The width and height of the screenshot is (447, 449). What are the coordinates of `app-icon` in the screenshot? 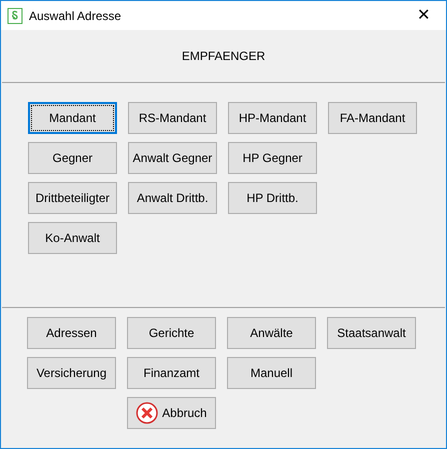 It's located at (15, 16).